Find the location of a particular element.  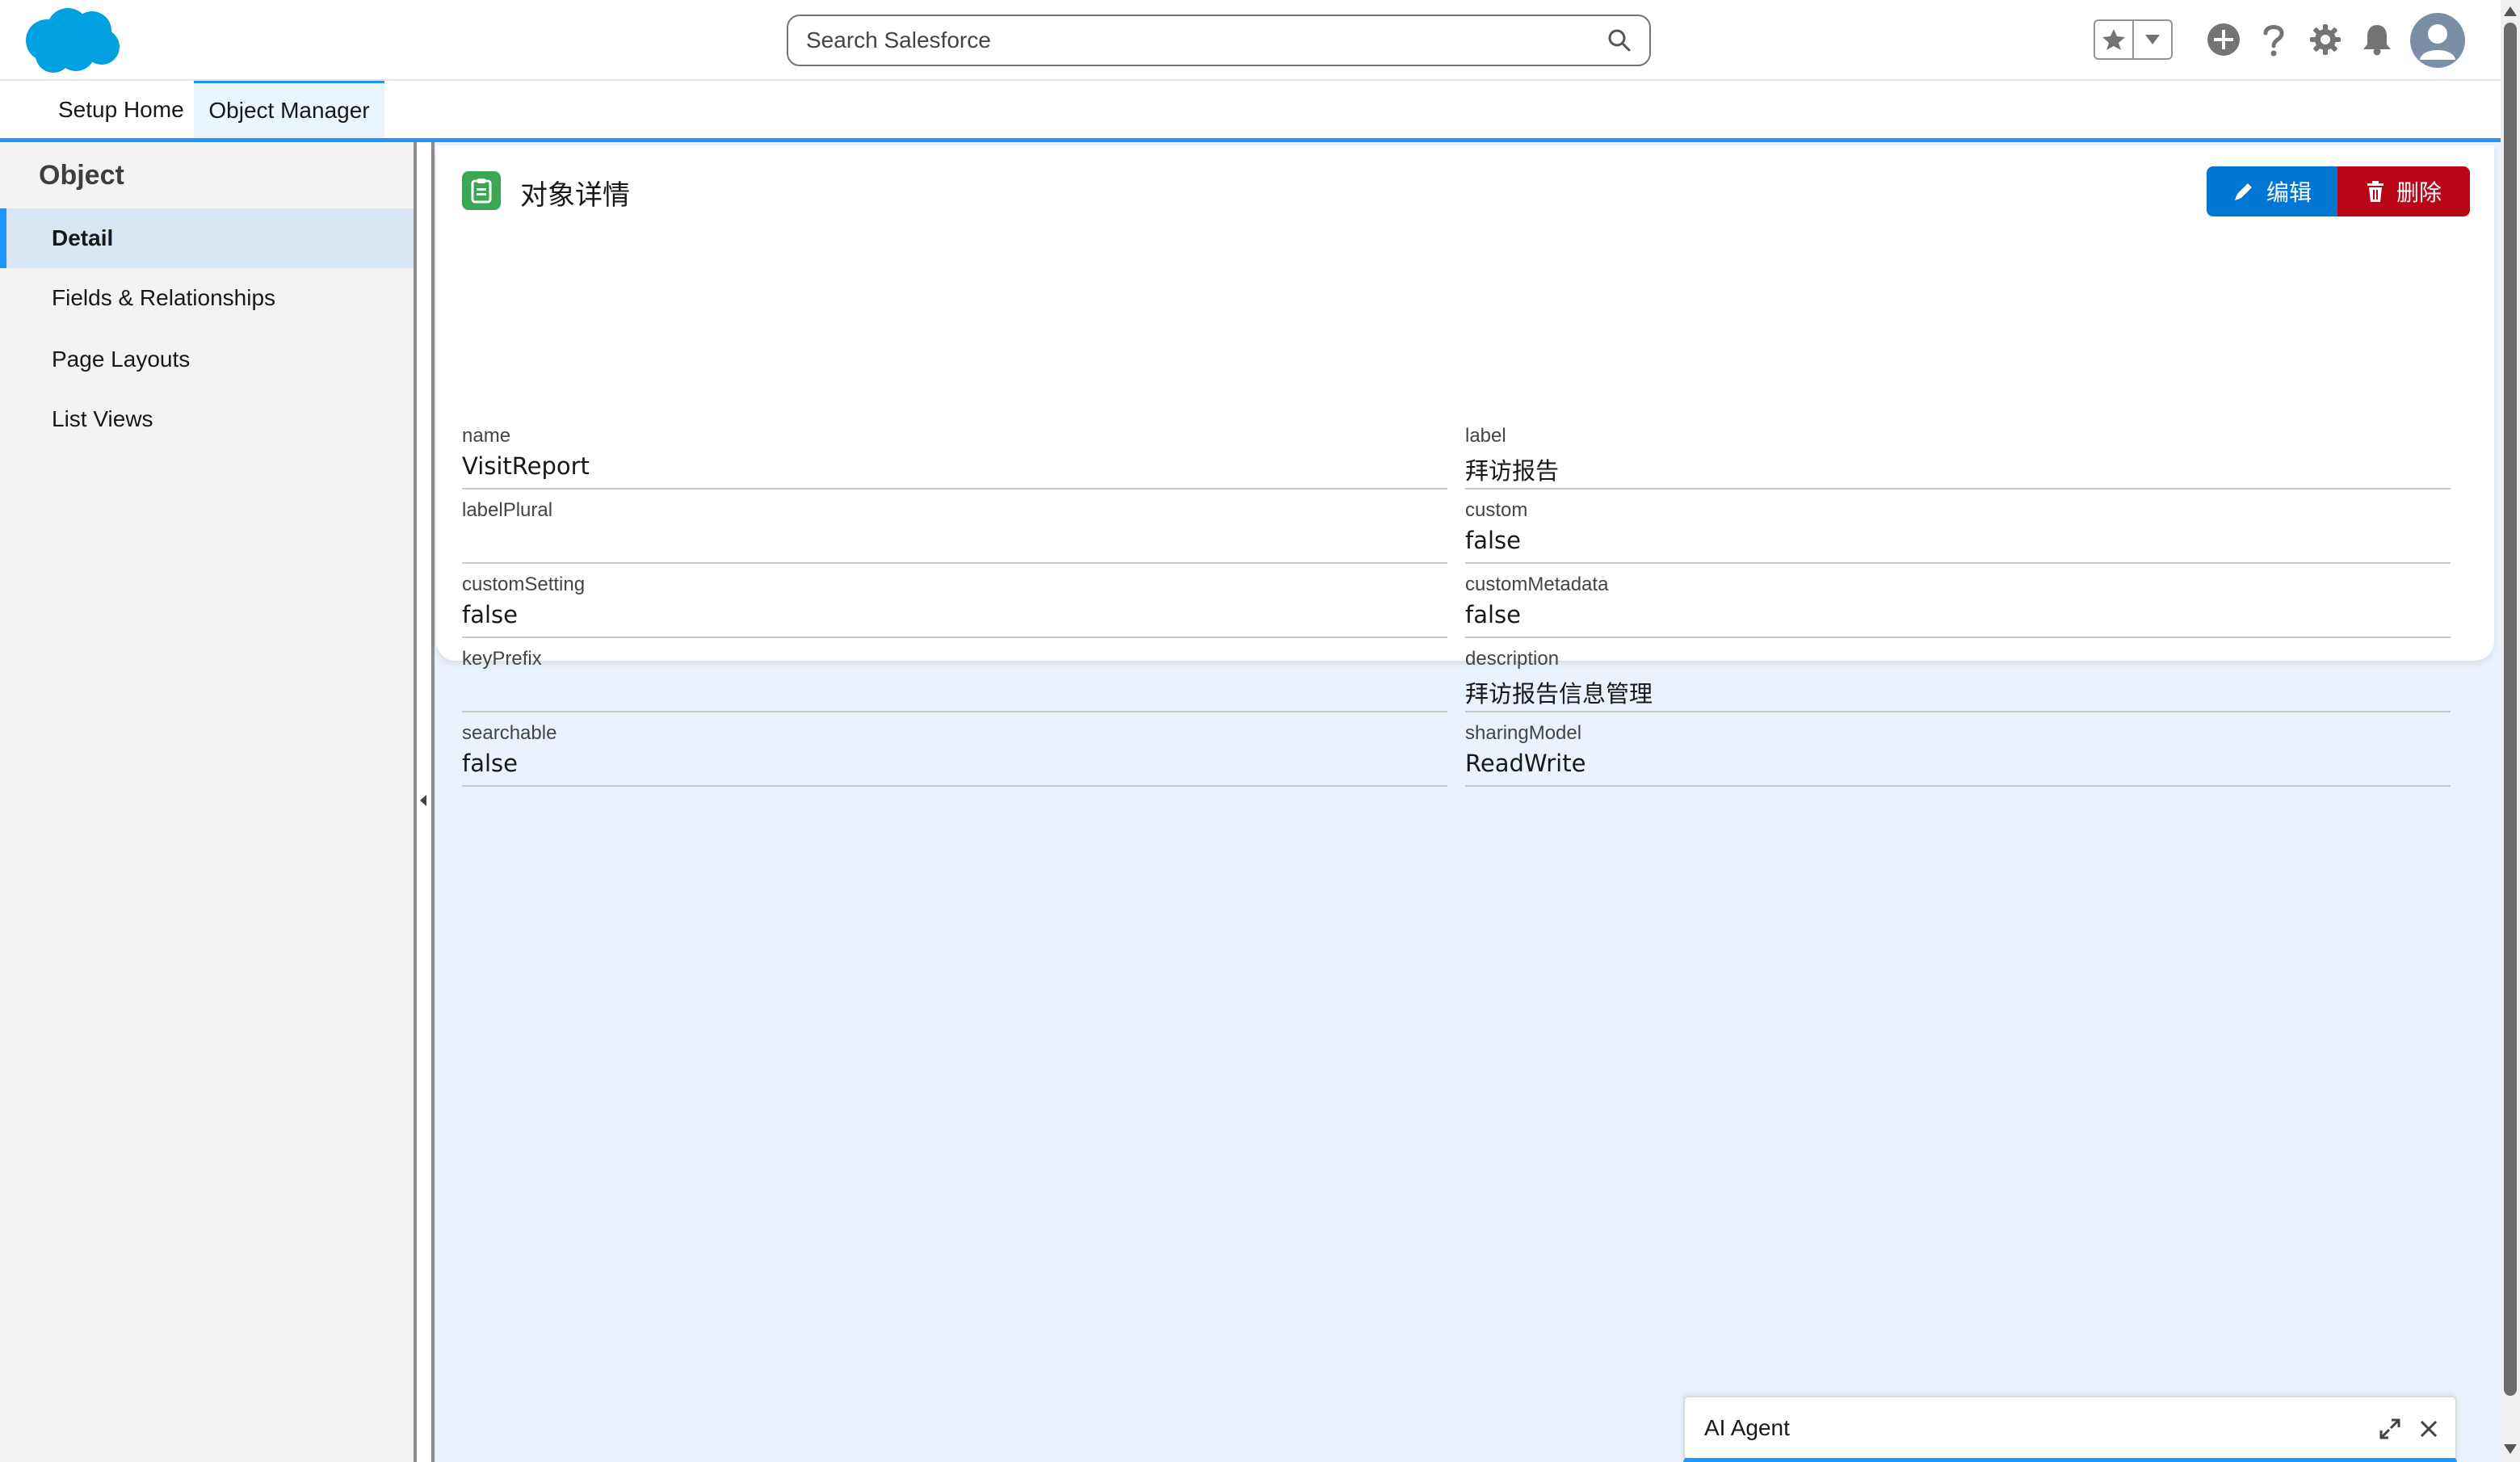

sidebar-item-fields-relationships: Fields & Relationships is located at coordinates (207, 298).